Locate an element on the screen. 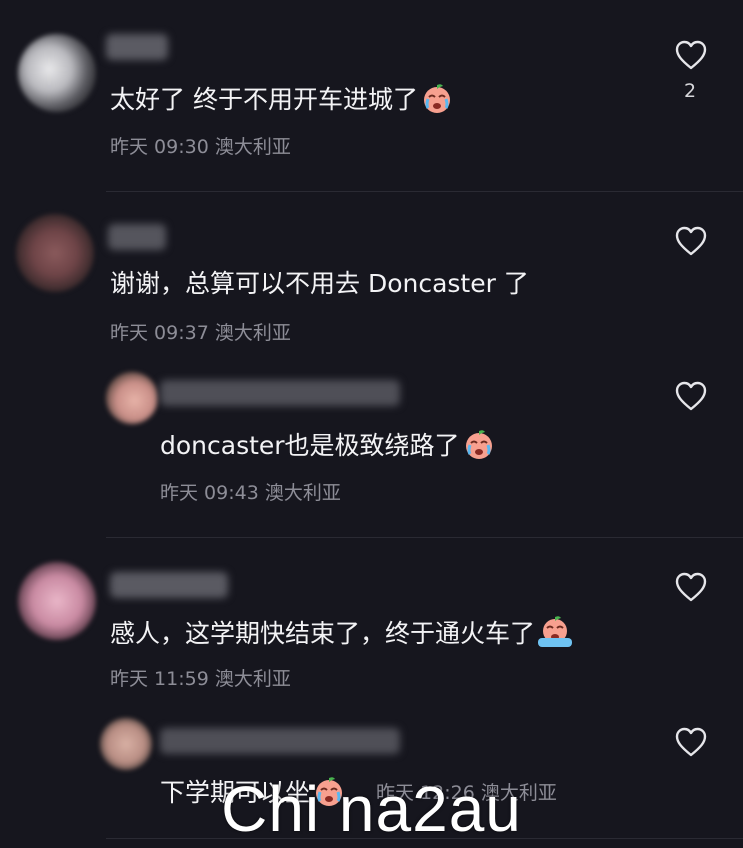 The image size is (743, 848). comment-meta: 昨天 09:30 澳大利亚 is located at coordinates (200, 147).